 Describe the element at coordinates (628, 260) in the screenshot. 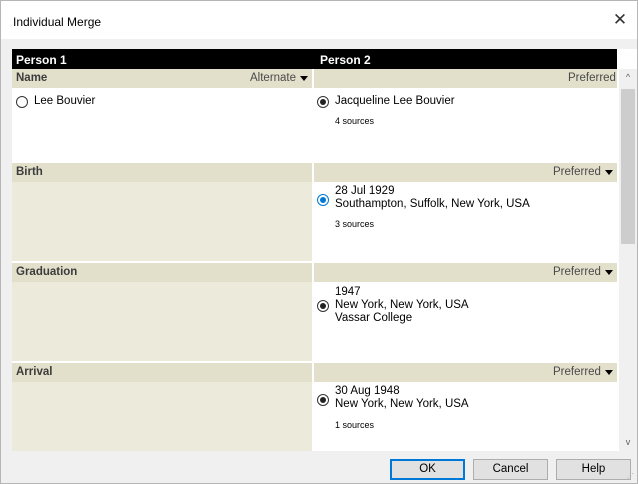

I see `vertical-scrollbar: ^ v` at that location.